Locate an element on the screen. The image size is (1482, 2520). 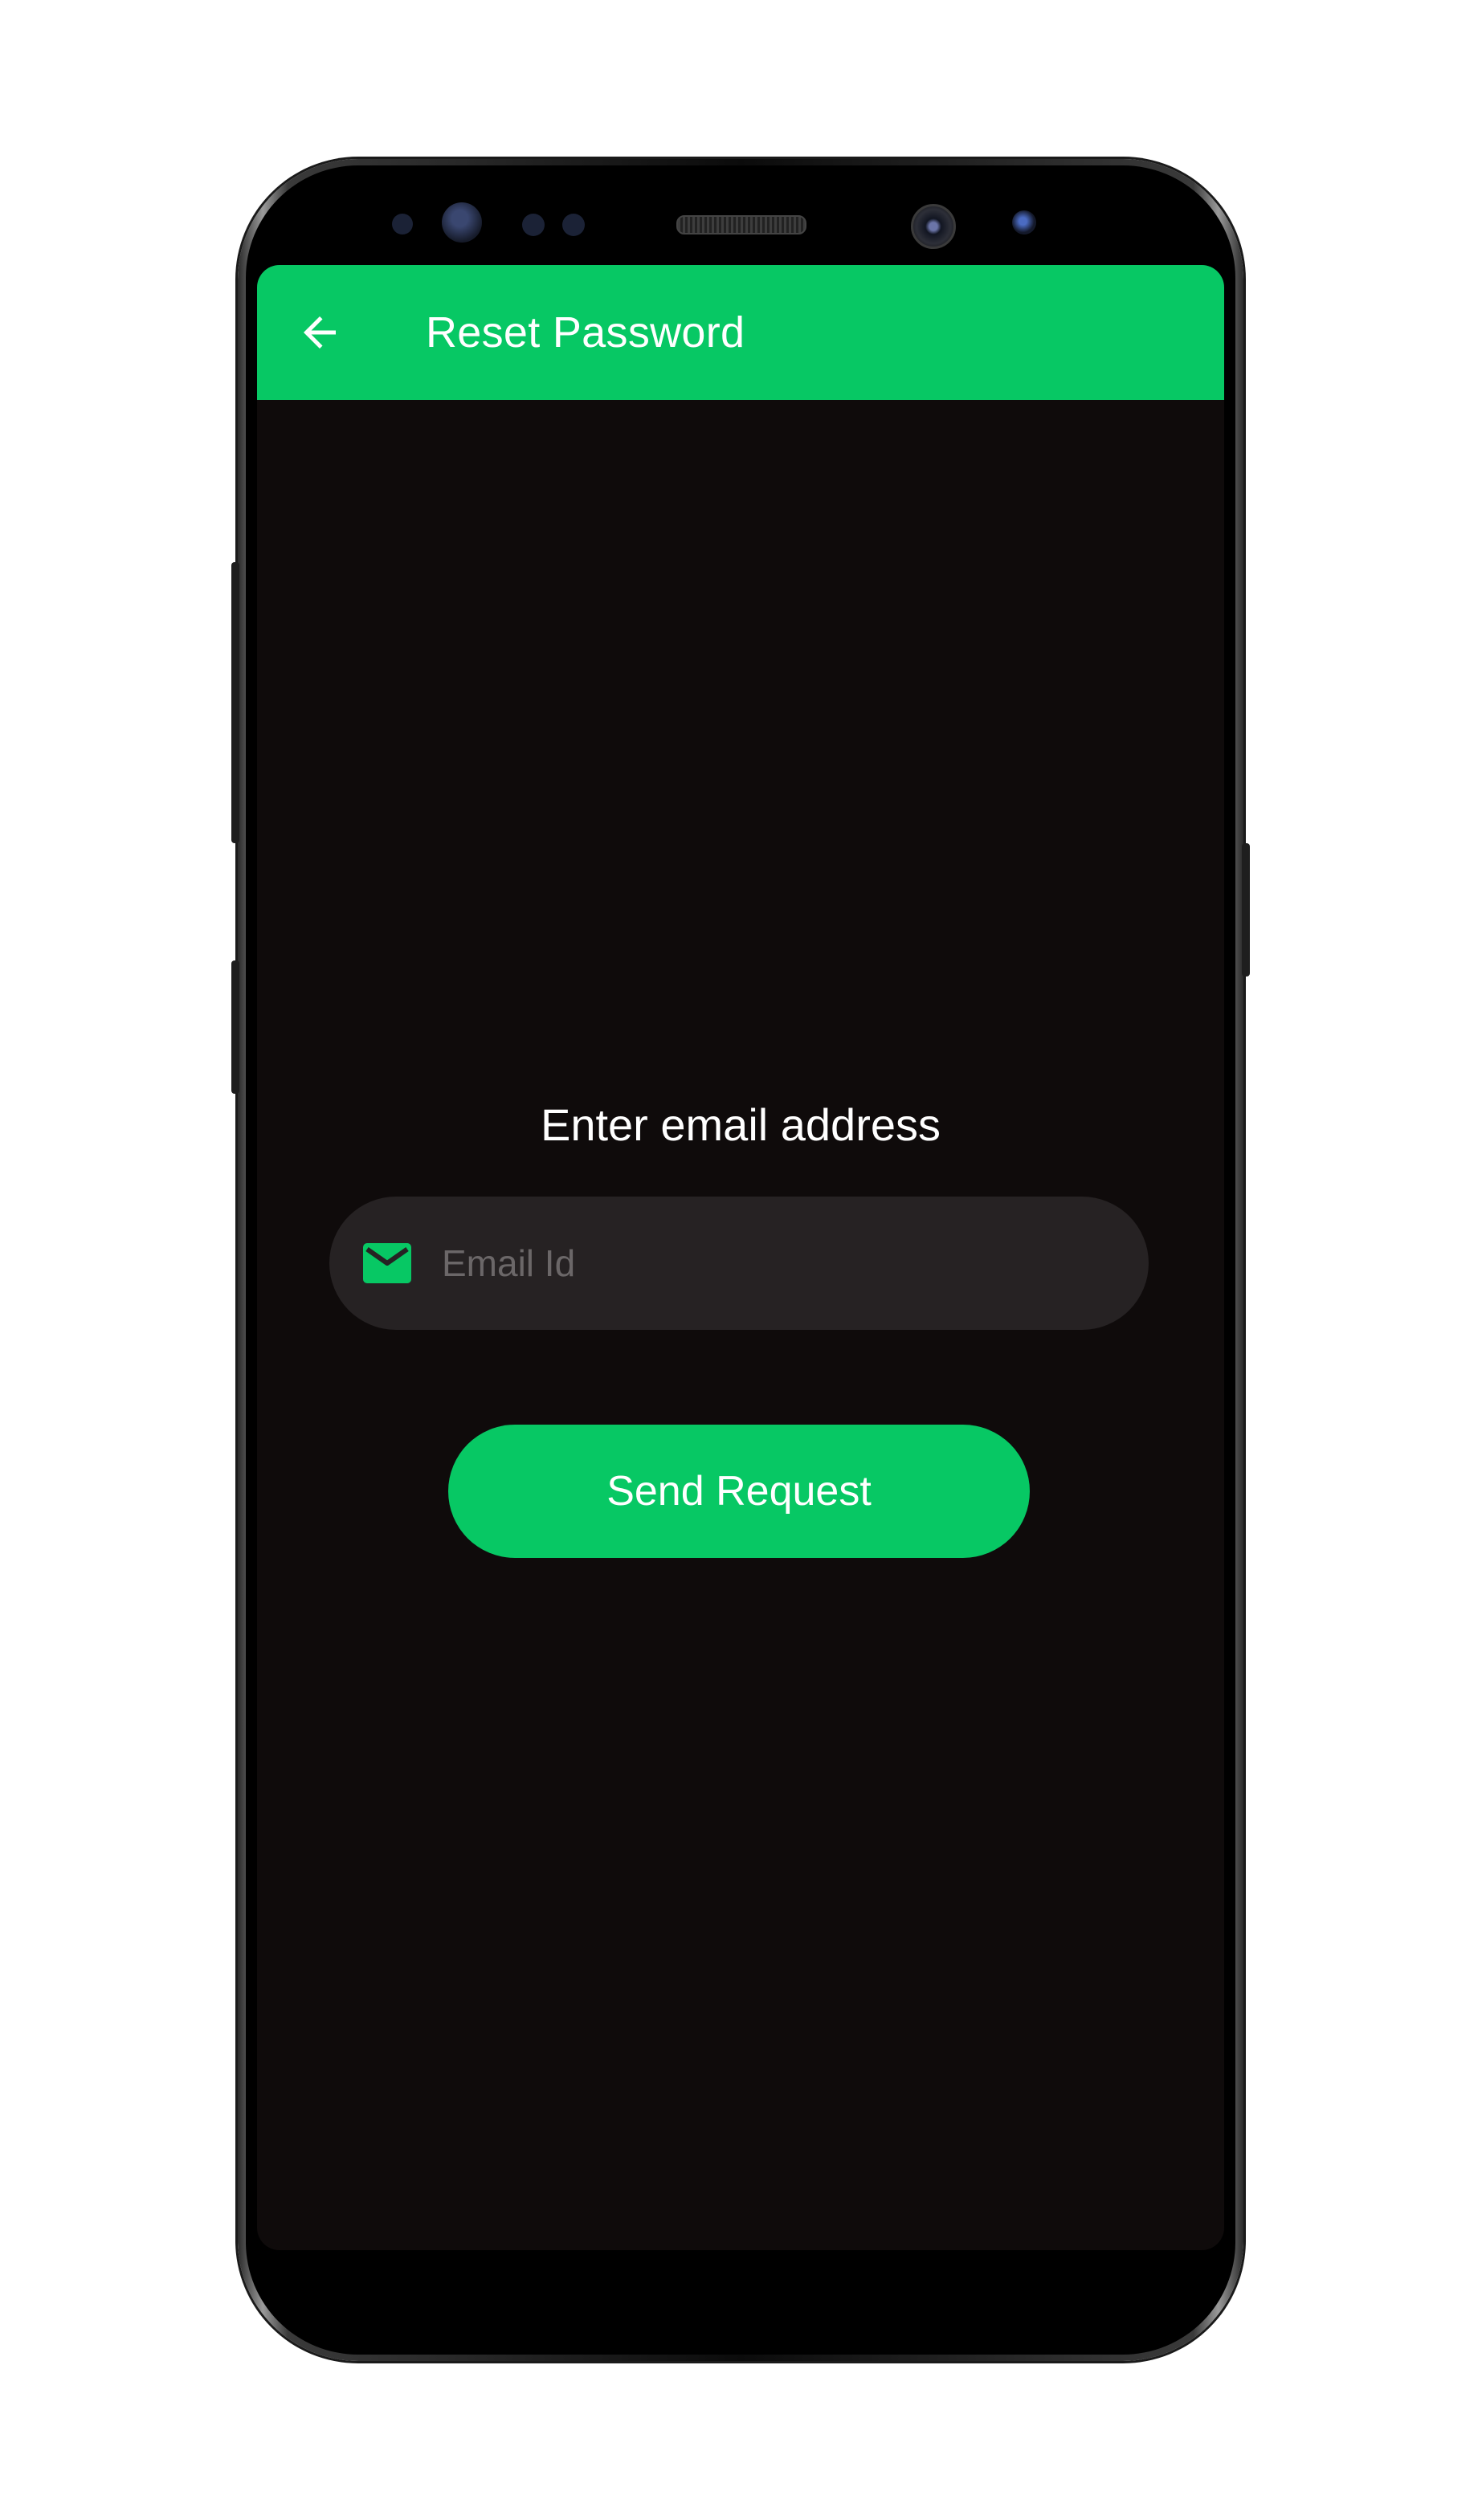
volume-up-button is located at coordinates (235, 702).